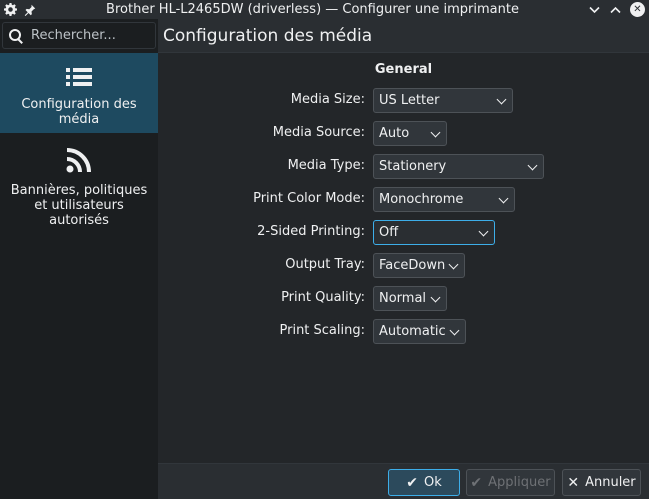  I want to click on field-label: 2-Sided Printing:, so click(311, 231).